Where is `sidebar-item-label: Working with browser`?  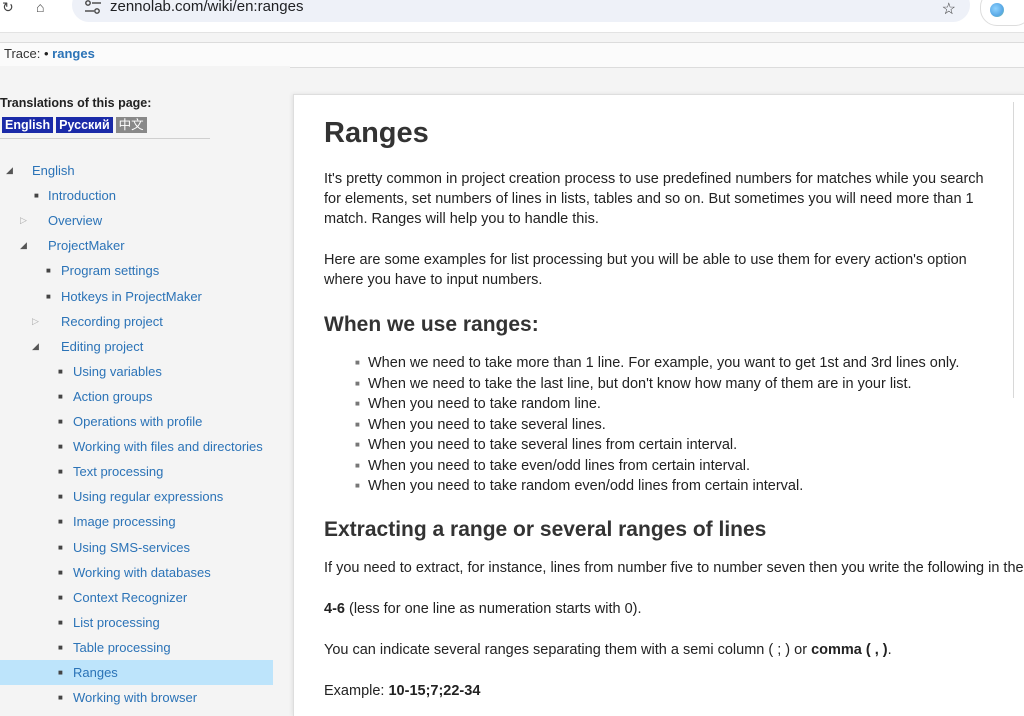 sidebar-item-label: Working with browser is located at coordinates (135, 697).